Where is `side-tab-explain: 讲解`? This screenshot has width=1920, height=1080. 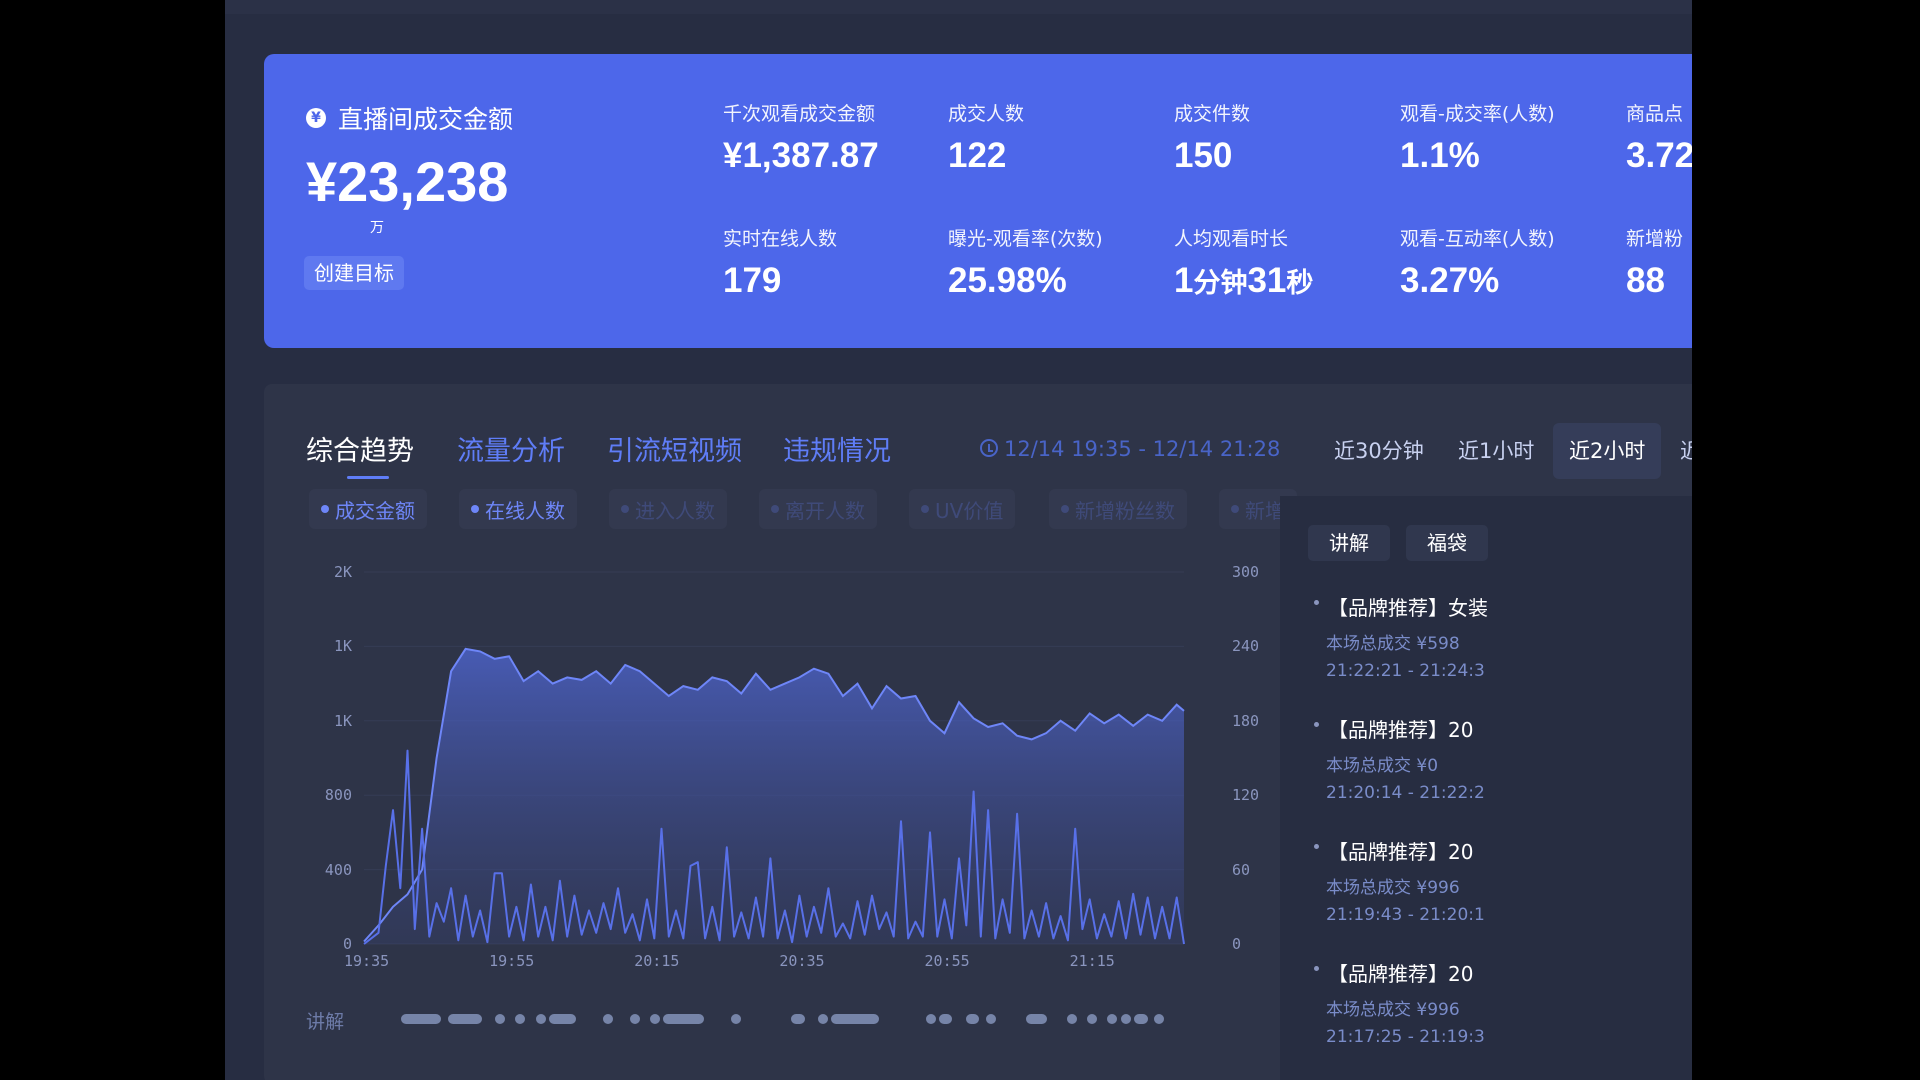
side-tab-explain: 讲解 is located at coordinates (1349, 543).